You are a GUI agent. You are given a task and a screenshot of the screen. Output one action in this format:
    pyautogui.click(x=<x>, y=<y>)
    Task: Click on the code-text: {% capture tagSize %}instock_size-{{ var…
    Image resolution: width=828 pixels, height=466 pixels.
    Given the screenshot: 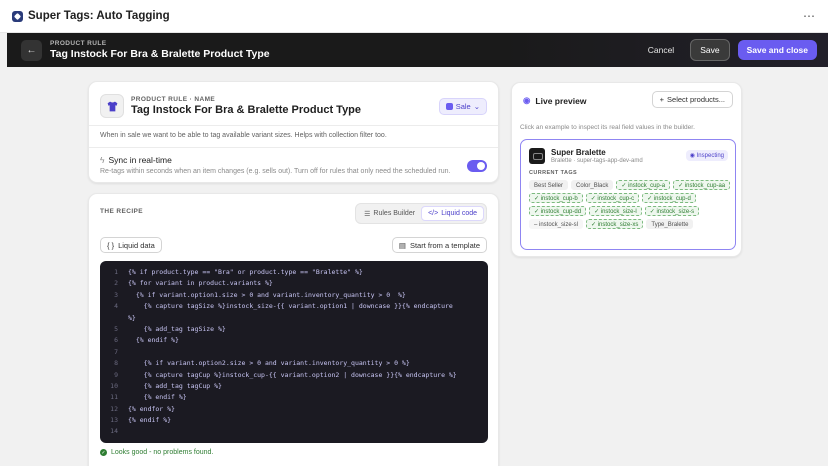 What is the action you would take?
    pyautogui.click(x=290, y=306)
    